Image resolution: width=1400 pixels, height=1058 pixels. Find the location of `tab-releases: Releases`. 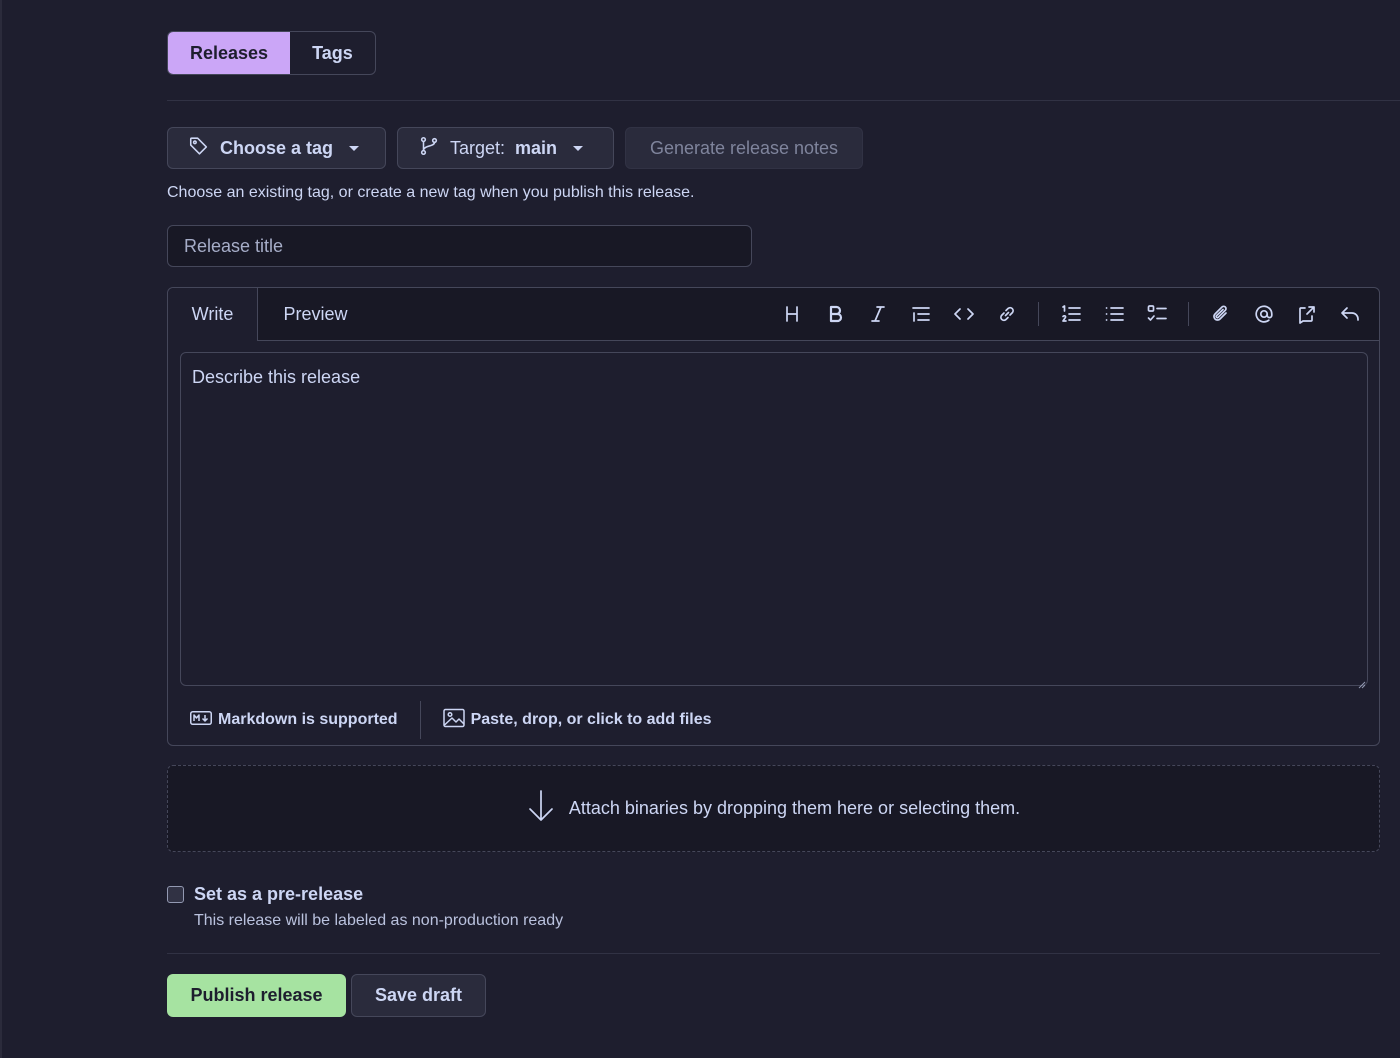

tab-releases: Releases is located at coordinates (229, 53).